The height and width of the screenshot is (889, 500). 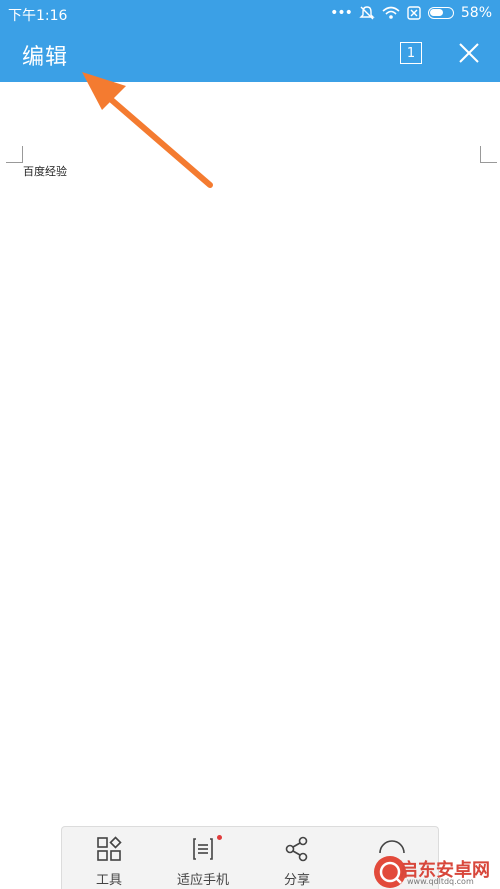 What do you see at coordinates (203, 861) in the screenshot?
I see `fit-phone-button: 适应手机` at bounding box center [203, 861].